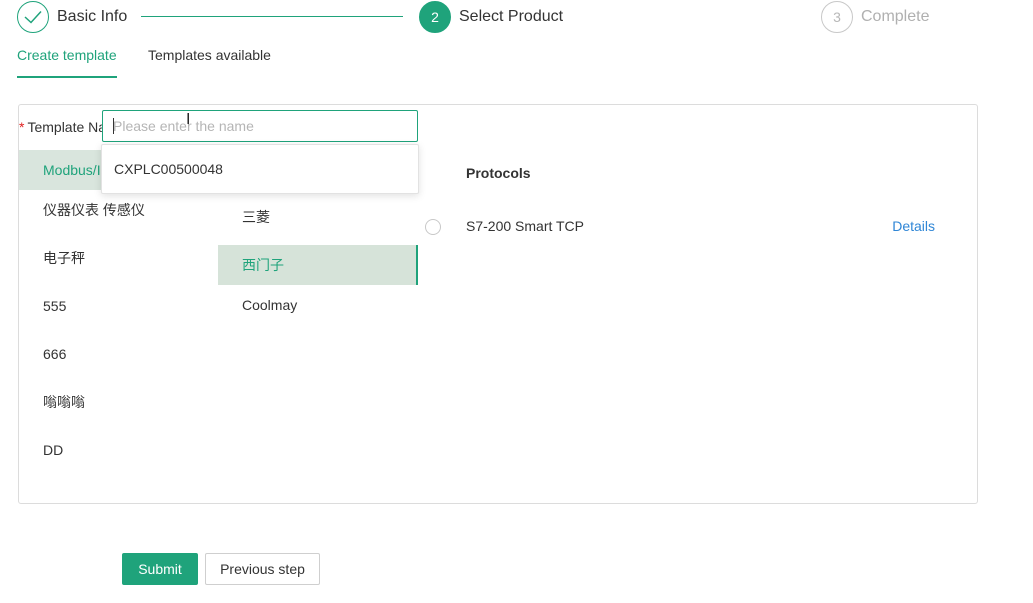 Image resolution: width=1033 pixels, height=603 pixels. Describe the element at coordinates (318, 221) in the screenshot. I see `brand-item: 三菱` at that location.